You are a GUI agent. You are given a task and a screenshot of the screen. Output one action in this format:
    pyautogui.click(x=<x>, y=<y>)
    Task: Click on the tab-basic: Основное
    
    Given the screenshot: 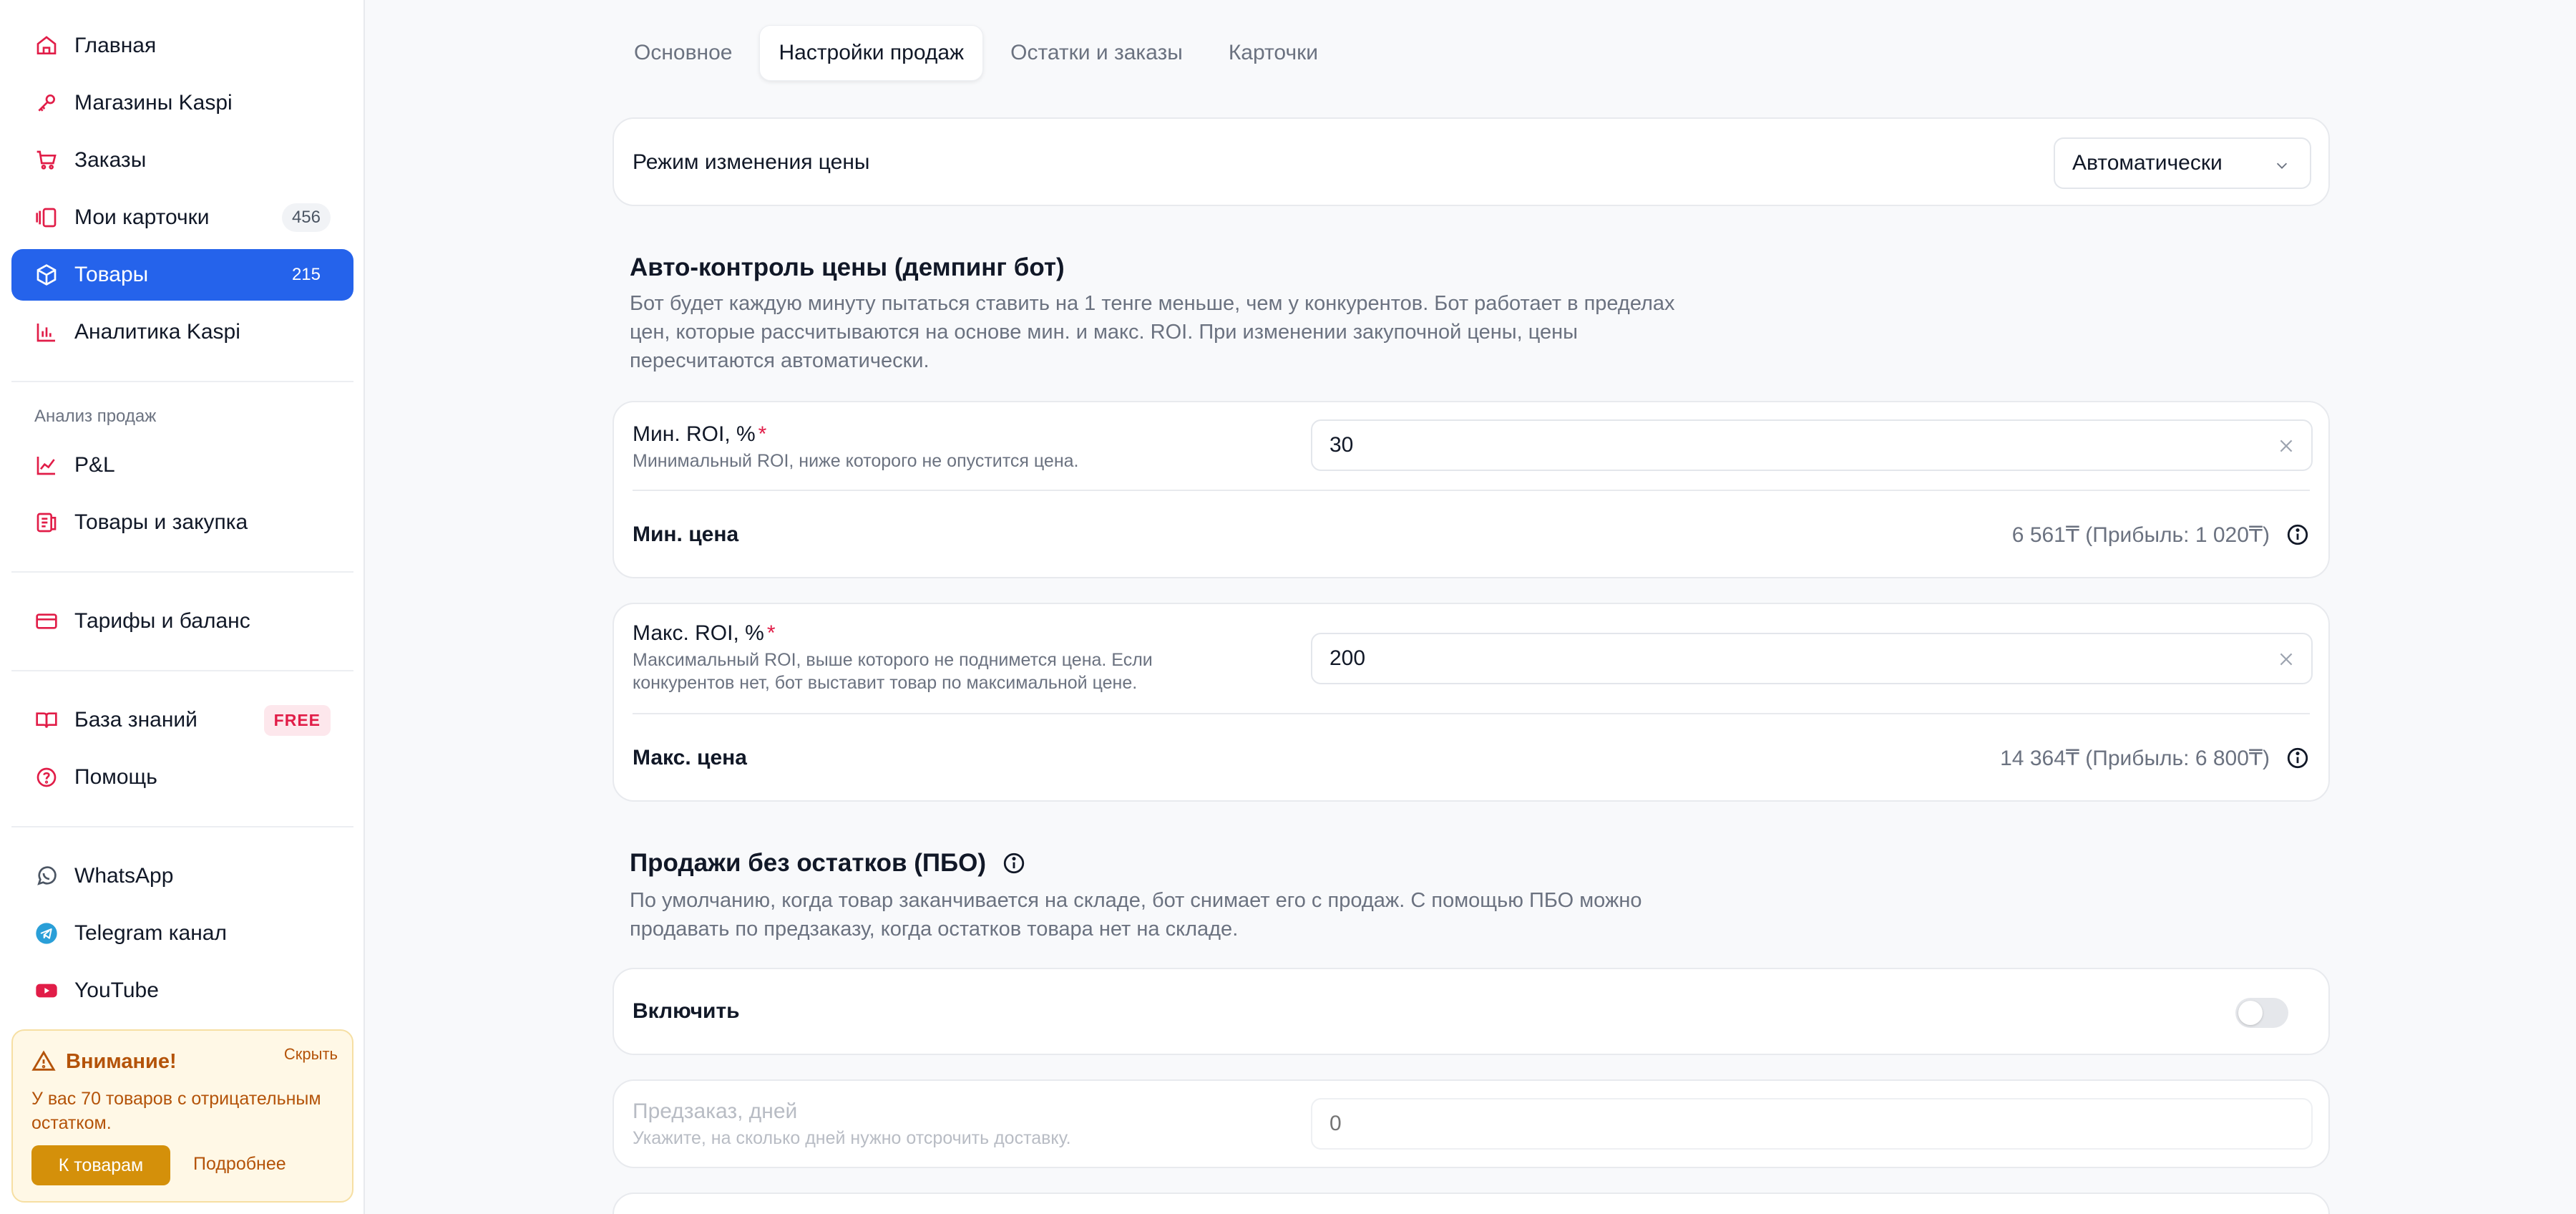 What is the action you would take?
    pyautogui.click(x=683, y=53)
    